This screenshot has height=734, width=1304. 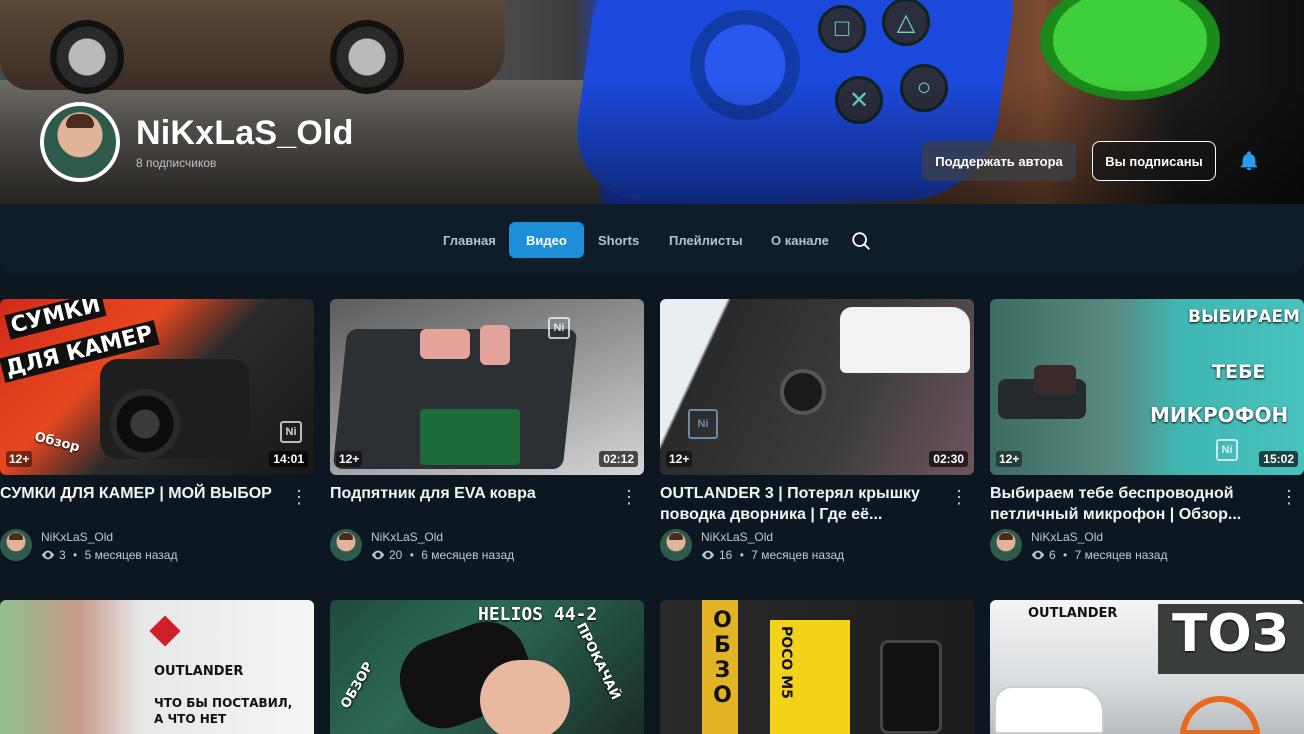 What do you see at coordinates (396, 555) in the screenshot?
I see `view-count: 20` at bounding box center [396, 555].